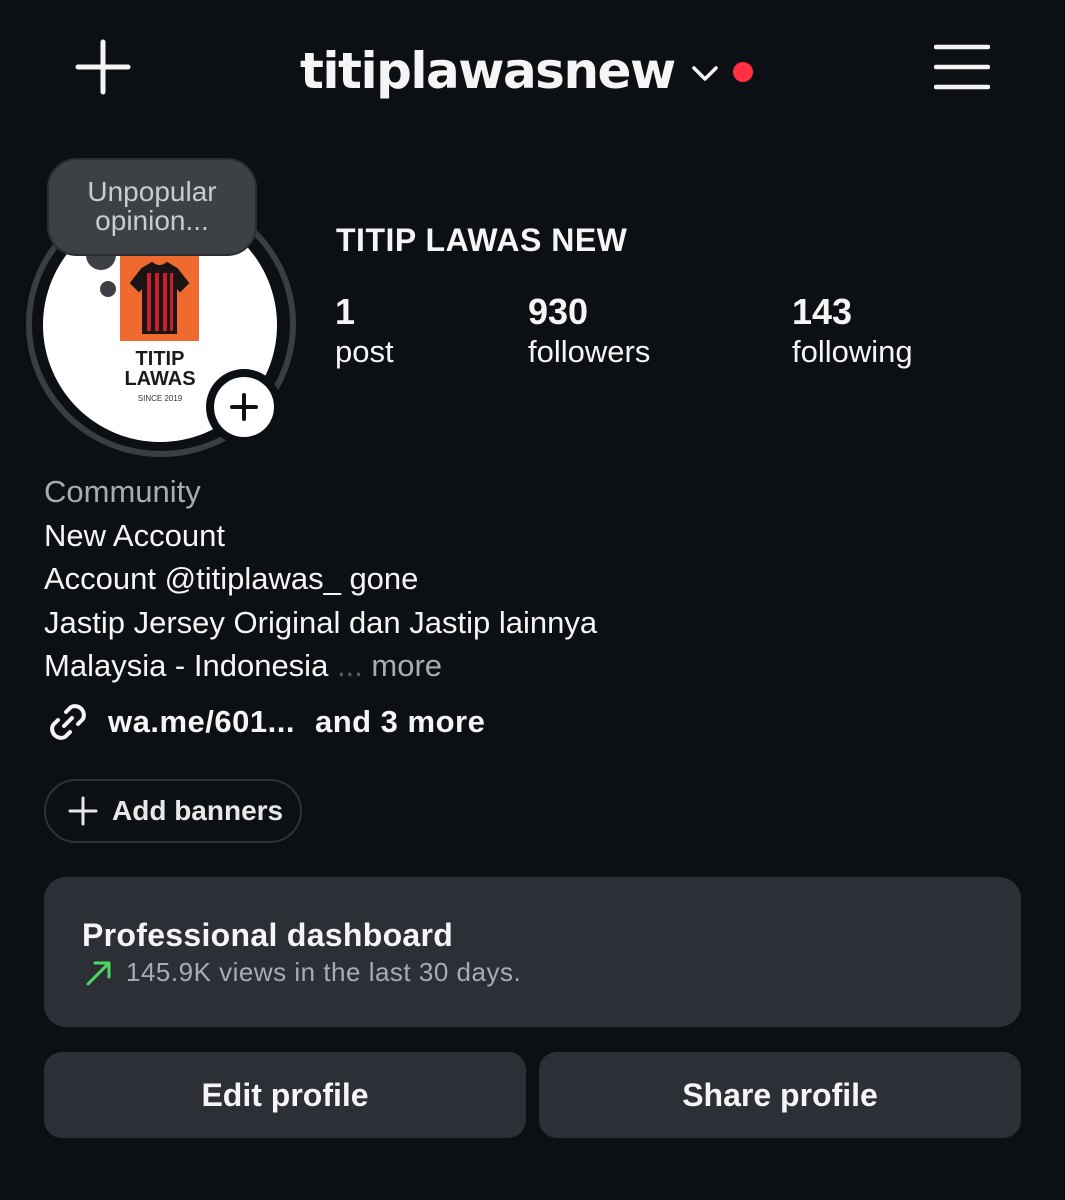 The image size is (1065, 1200). I want to click on stat-followers: 930 followers, so click(589, 332).